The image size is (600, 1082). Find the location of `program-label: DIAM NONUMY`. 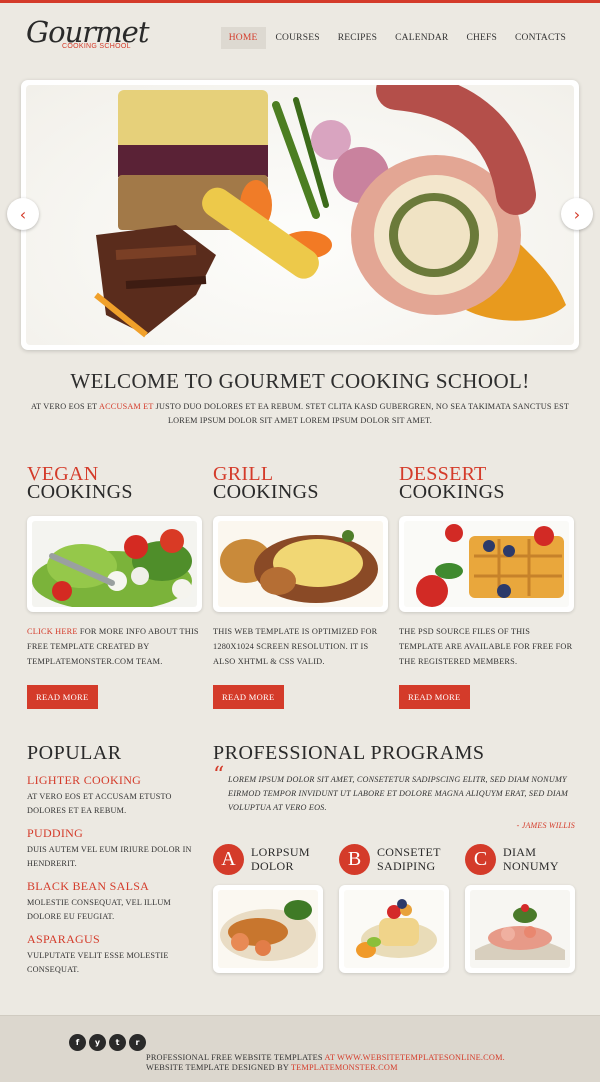

program-label: DIAM NONUMY is located at coordinates (531, 859).